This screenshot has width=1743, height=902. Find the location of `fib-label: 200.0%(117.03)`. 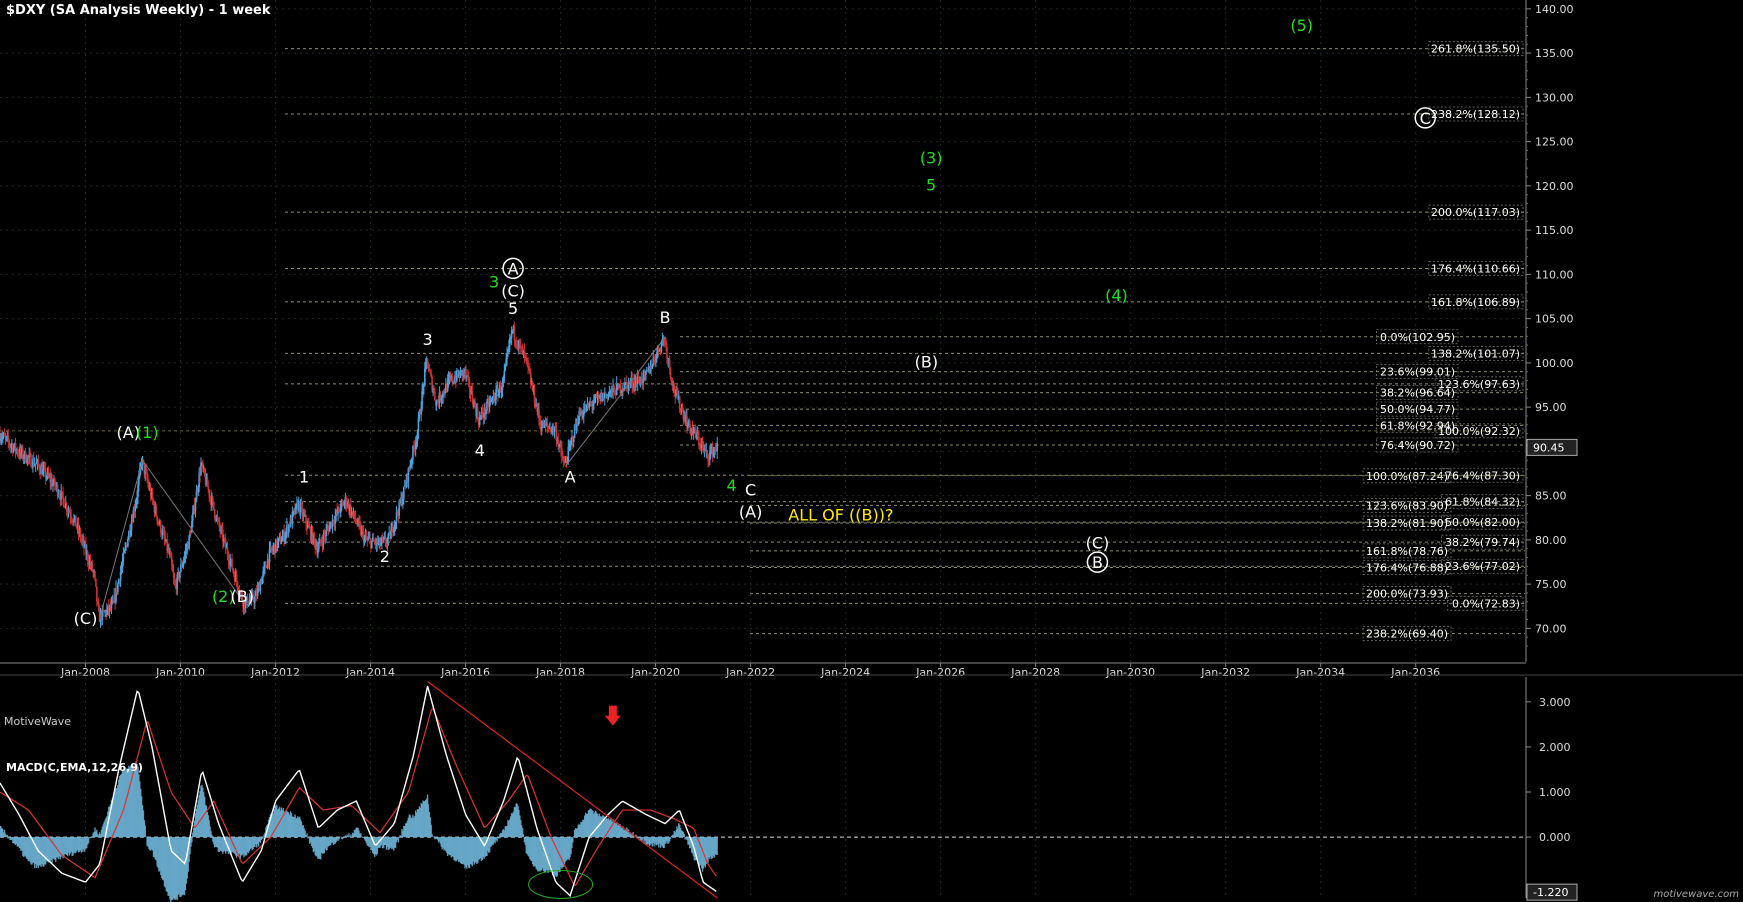

fib-label: 200.0%(117.03) is located at coordinates (1475, 212).